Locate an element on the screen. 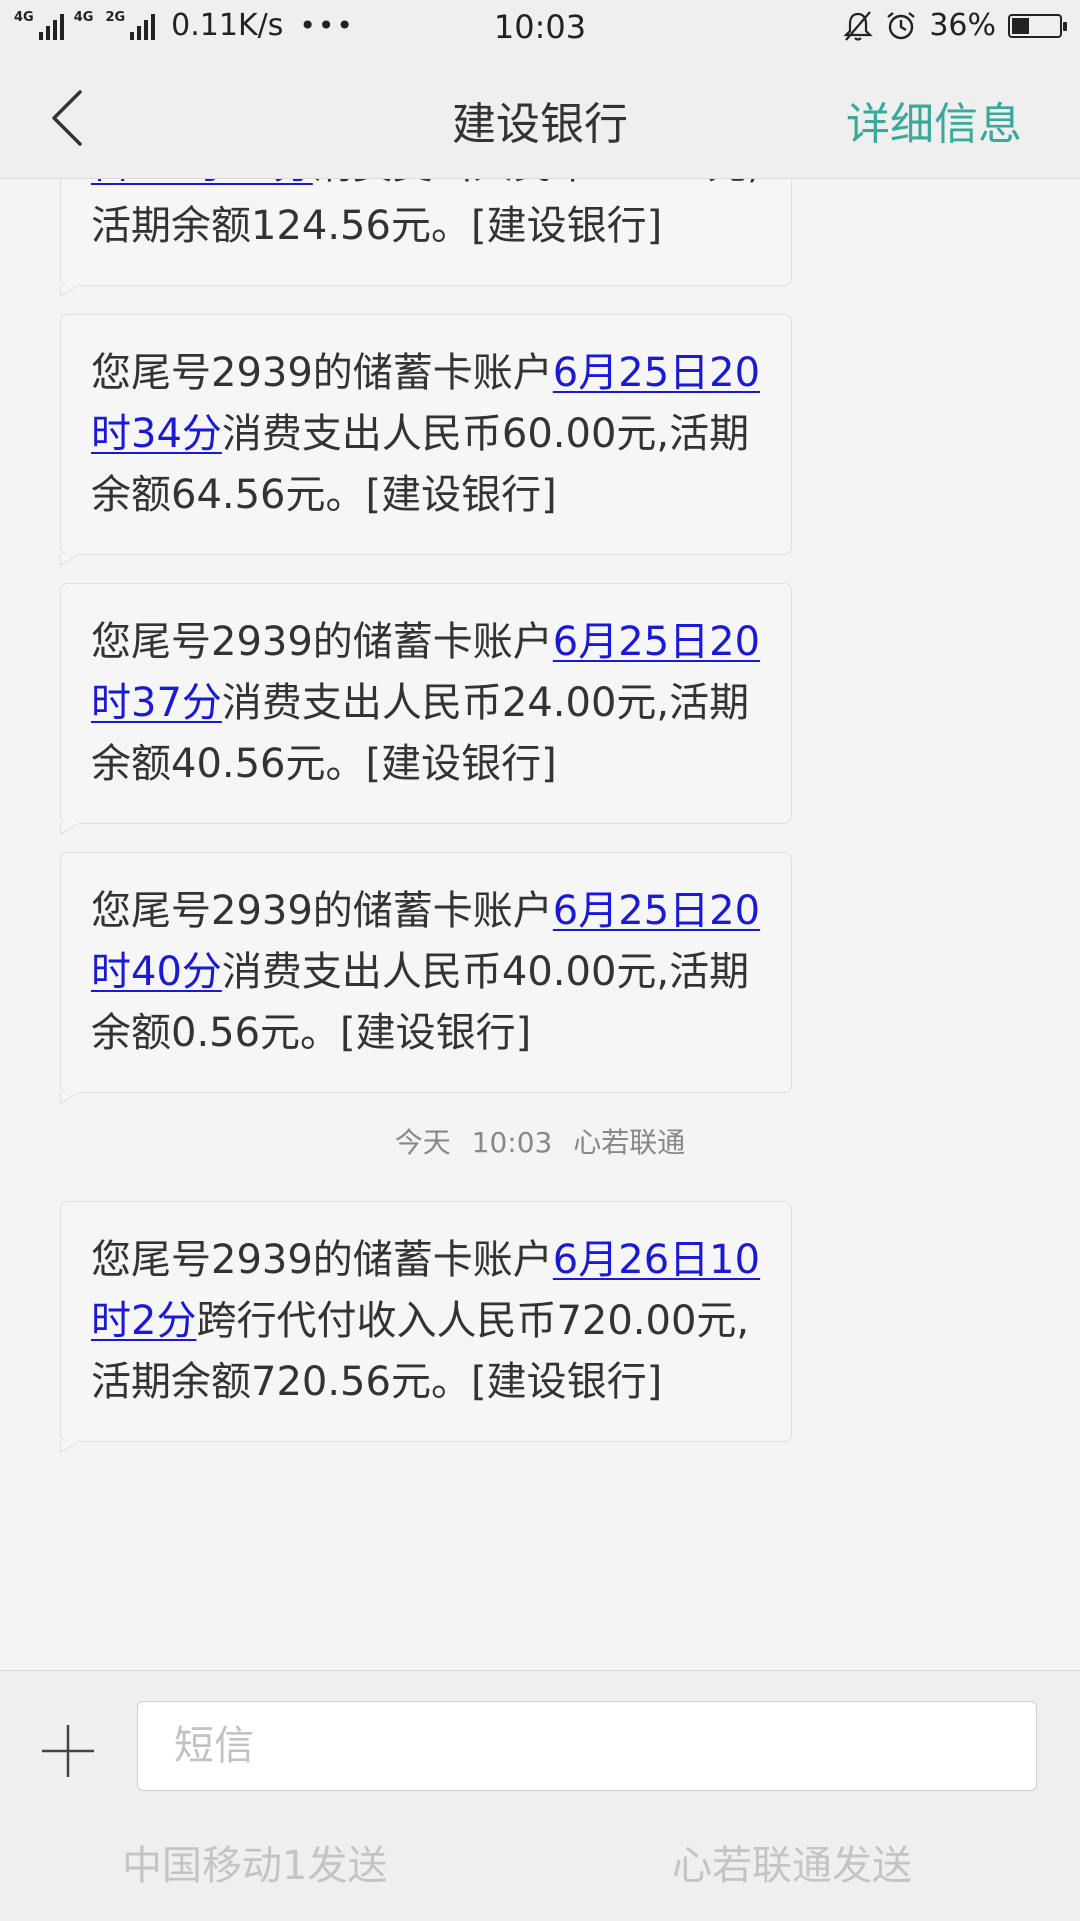 The height and width of the screenshot is (1921, 1080). conversation-header: 建设银行 详细信息 is located at coordinates (540, 119).